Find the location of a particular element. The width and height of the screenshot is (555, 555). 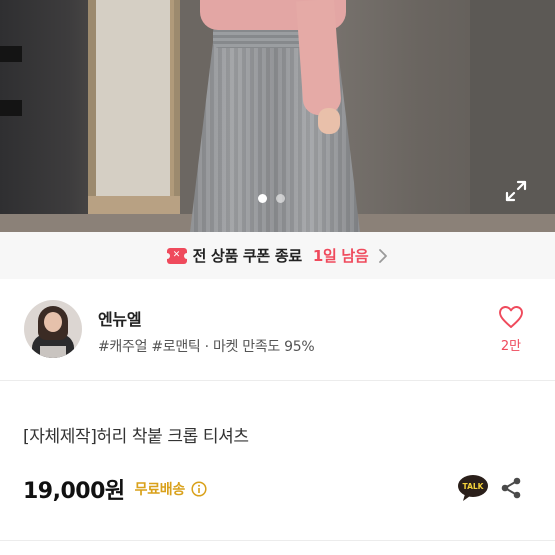

heart-icon is located at coordinates (511, 317).